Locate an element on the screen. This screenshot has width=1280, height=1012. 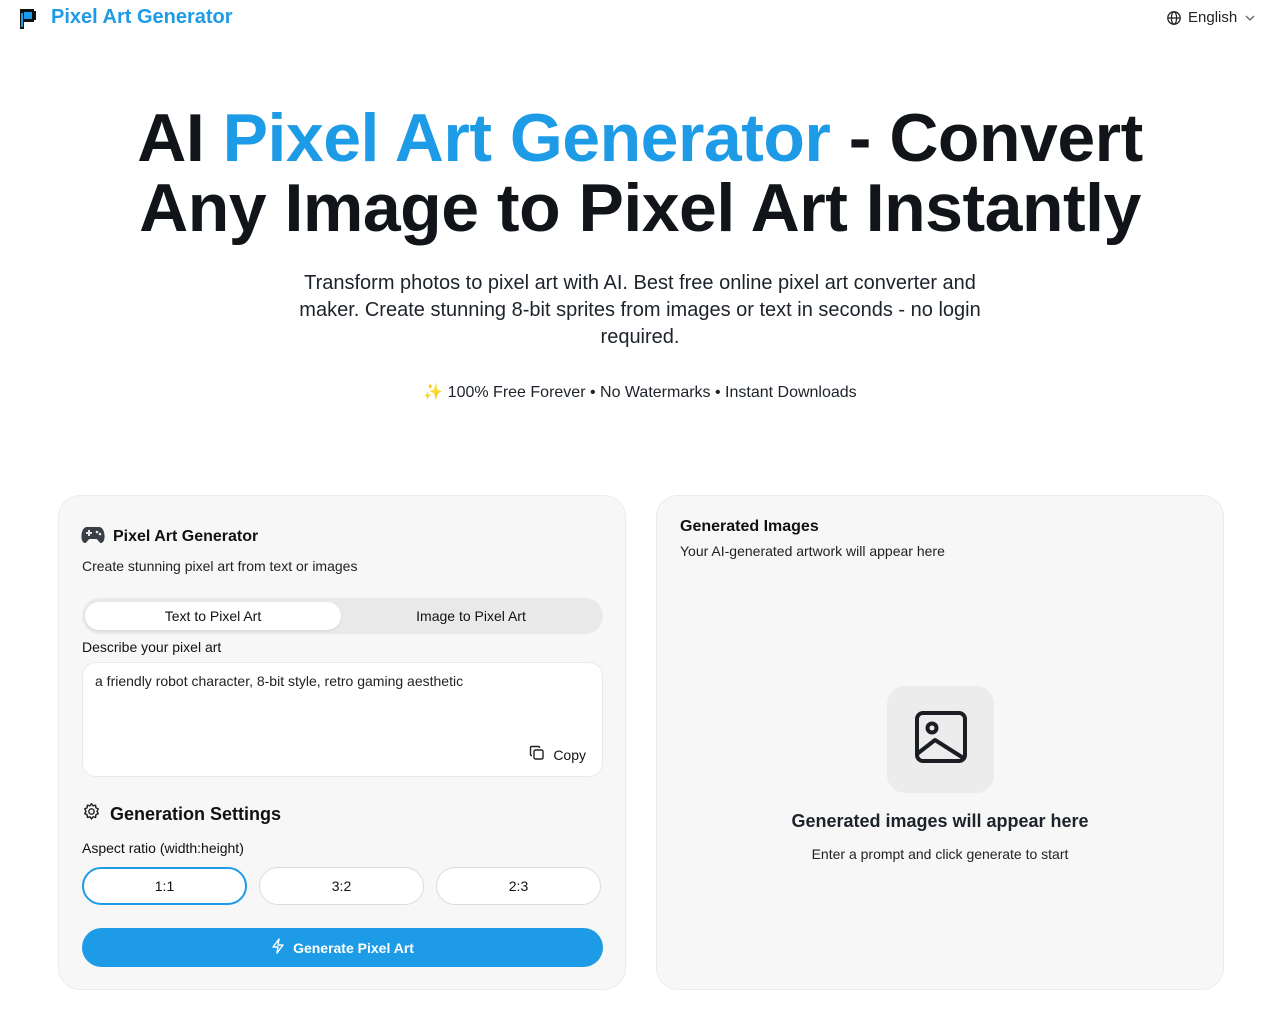
tab-text-to-pixel-art: Text to Pixel Art is located at coordinates (213, 616).